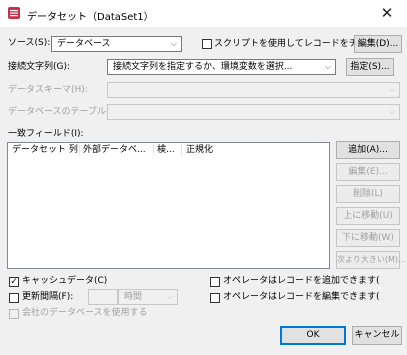 Image resolution: width=407 pixels, height=355 pixels. What do you see at coordinates (84, 44) in the screenshot?
I see `source-value: データベース` at bounding box center [84, 44].